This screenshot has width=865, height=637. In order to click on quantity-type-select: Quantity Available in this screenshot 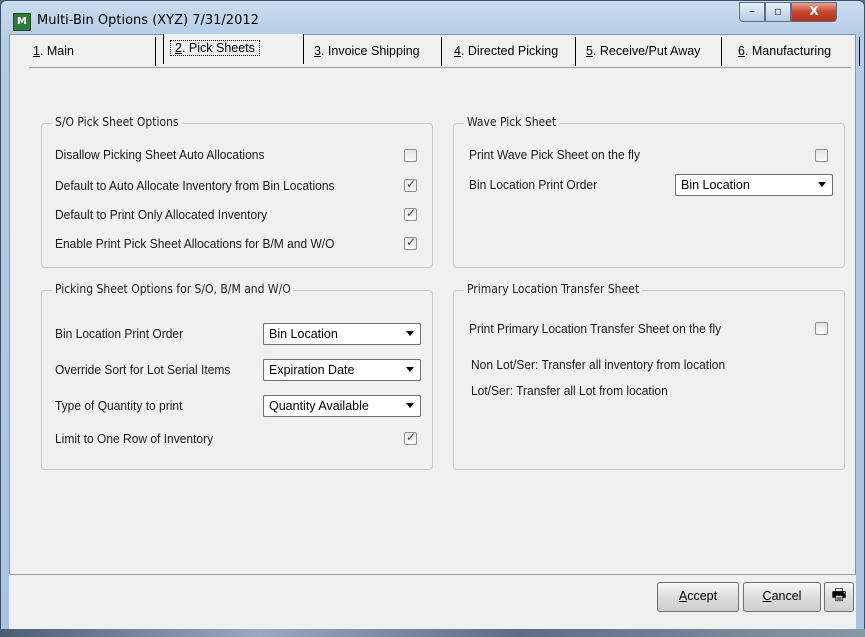, I will do `click(342, 406)`.